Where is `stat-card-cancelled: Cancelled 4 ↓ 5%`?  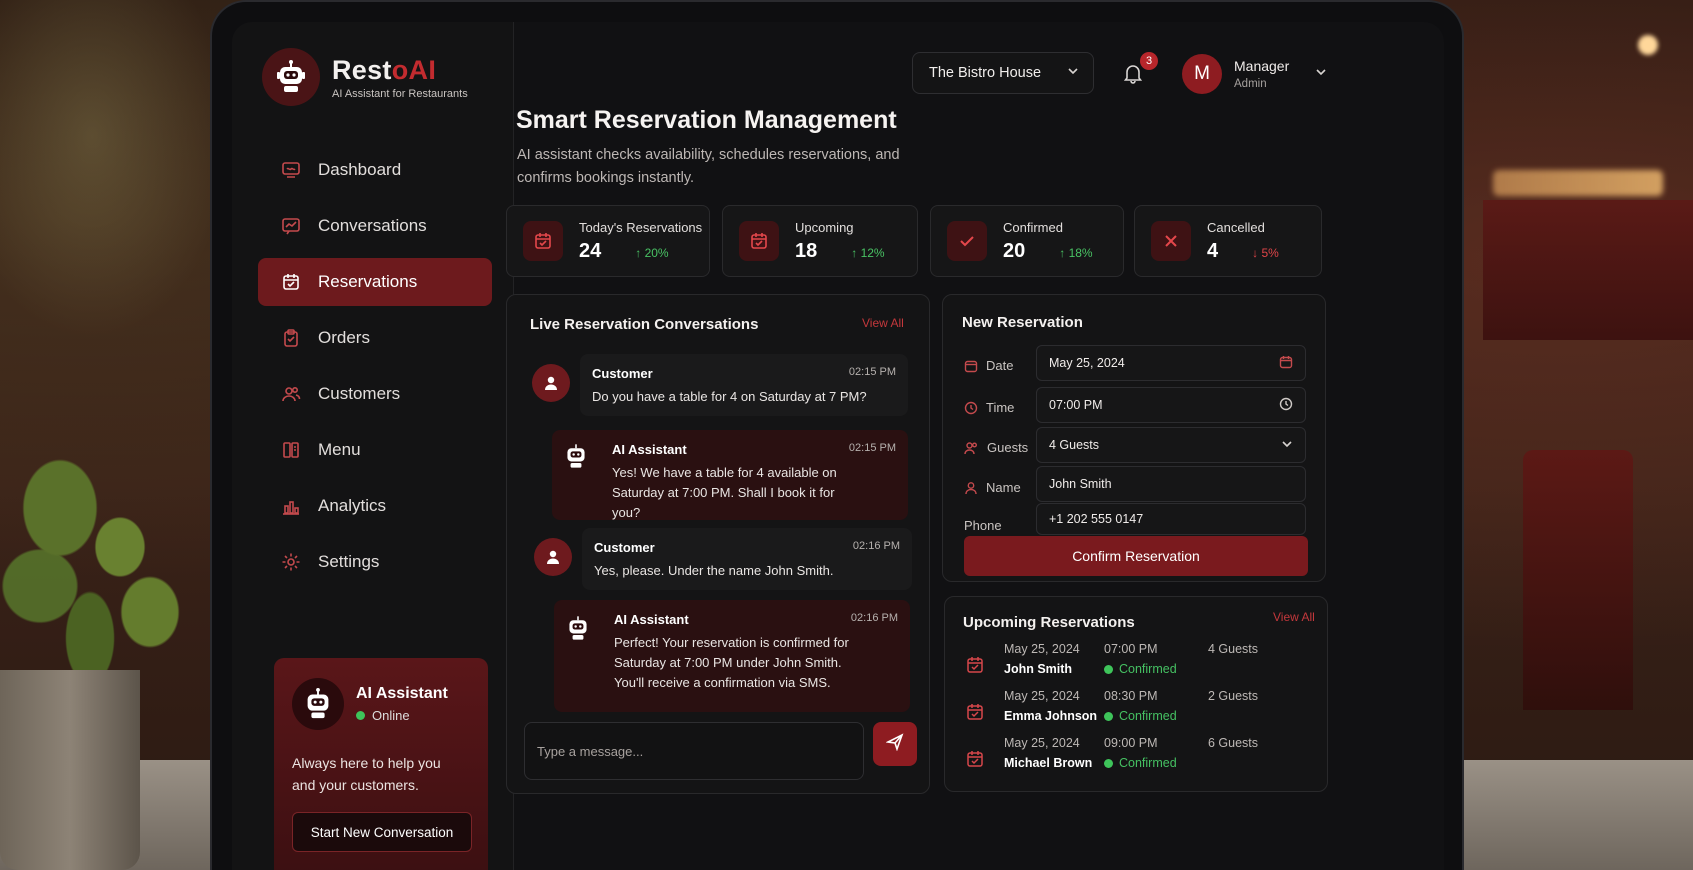 stat-card-cancelled: Cancelled 4 ↓ 5% is located at coordinates (1228, 241).